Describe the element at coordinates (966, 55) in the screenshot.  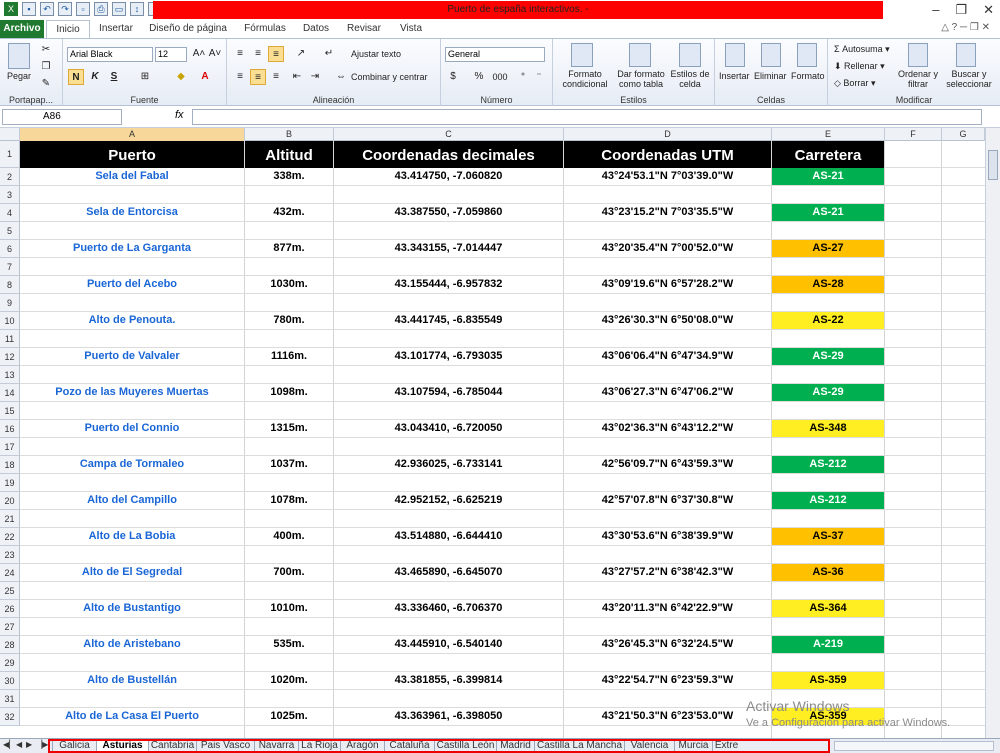
I see `find-select-icon` at that location.